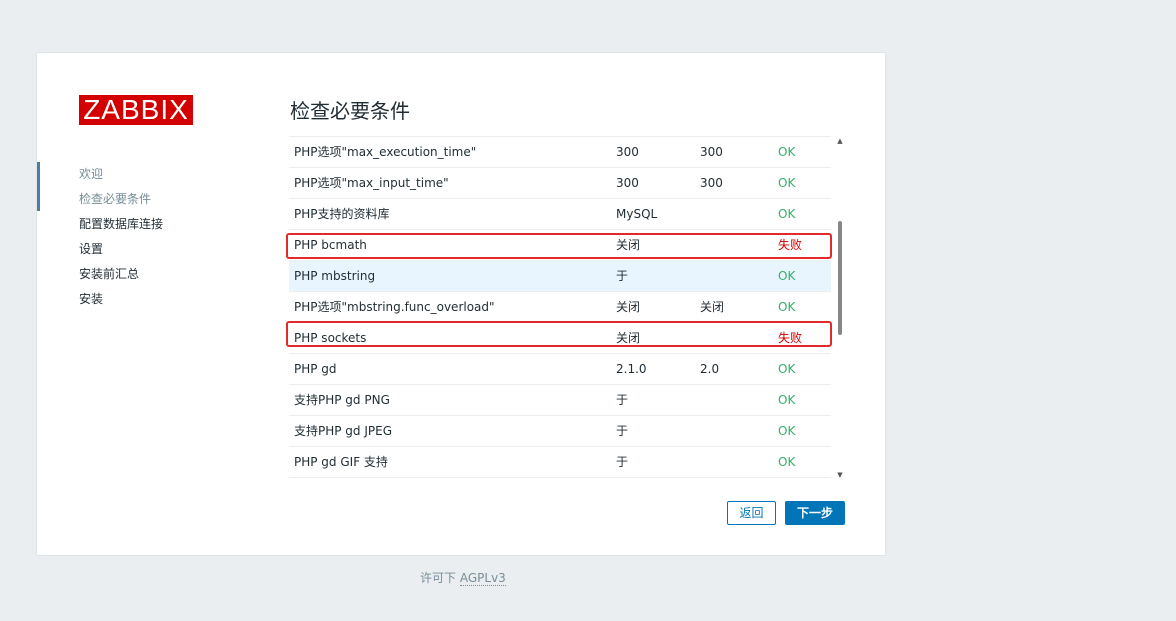 The width and height of the screenshot is (1176, 621). Describe the element at coordinates (394, 307) in the screenshot. I see `row-name: PHP选项"mbstring.func_overload"` at that location.